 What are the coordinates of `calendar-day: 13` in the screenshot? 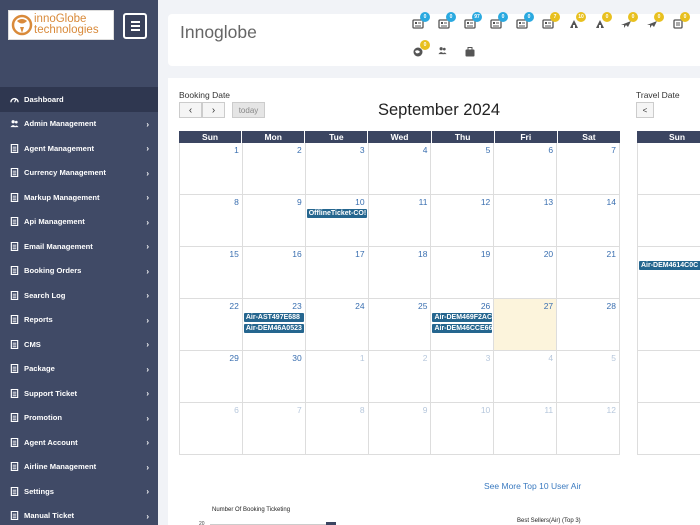 It's located at (526, 221).